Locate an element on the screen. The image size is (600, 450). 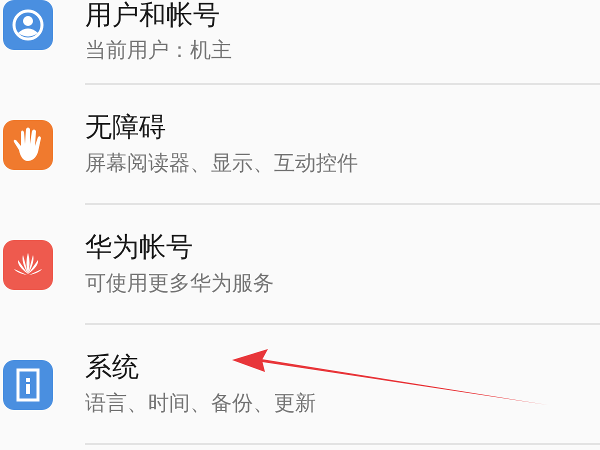
setting-title: 无障碍 is located at coordinates (125, 128).